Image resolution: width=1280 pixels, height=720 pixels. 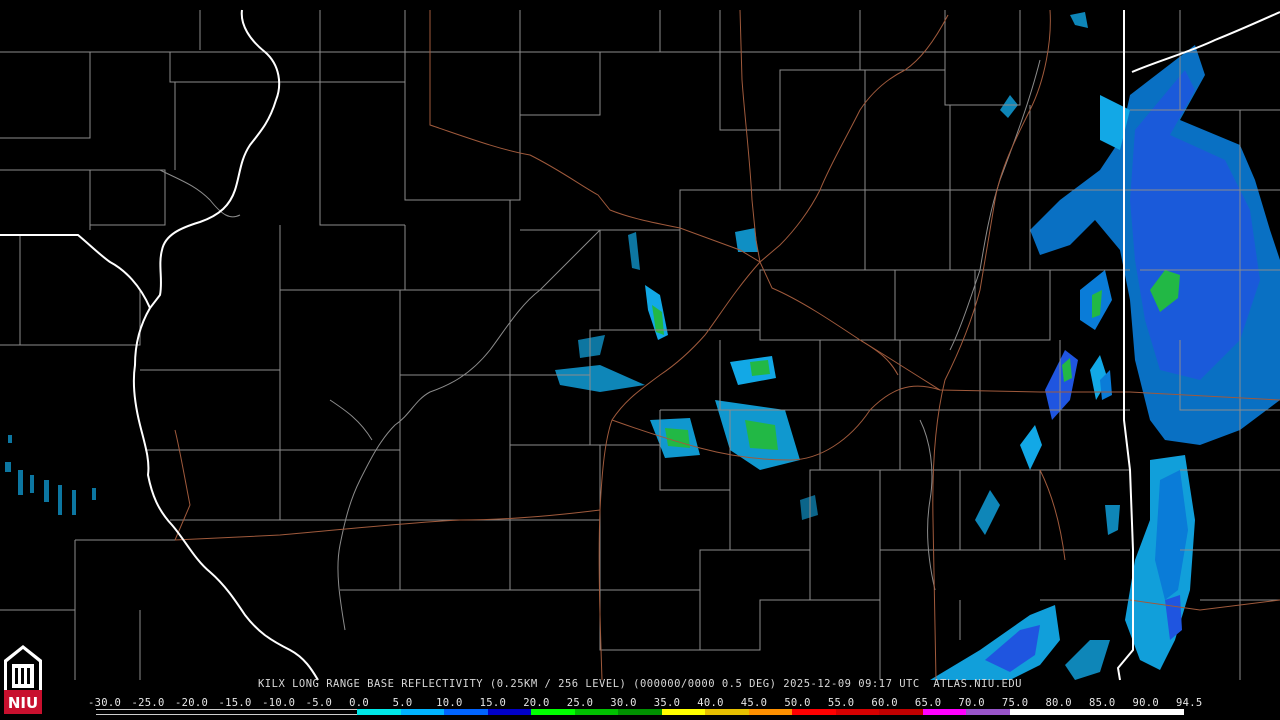 I want to click on legend-label: 50.0, so click(x=797, y=703).